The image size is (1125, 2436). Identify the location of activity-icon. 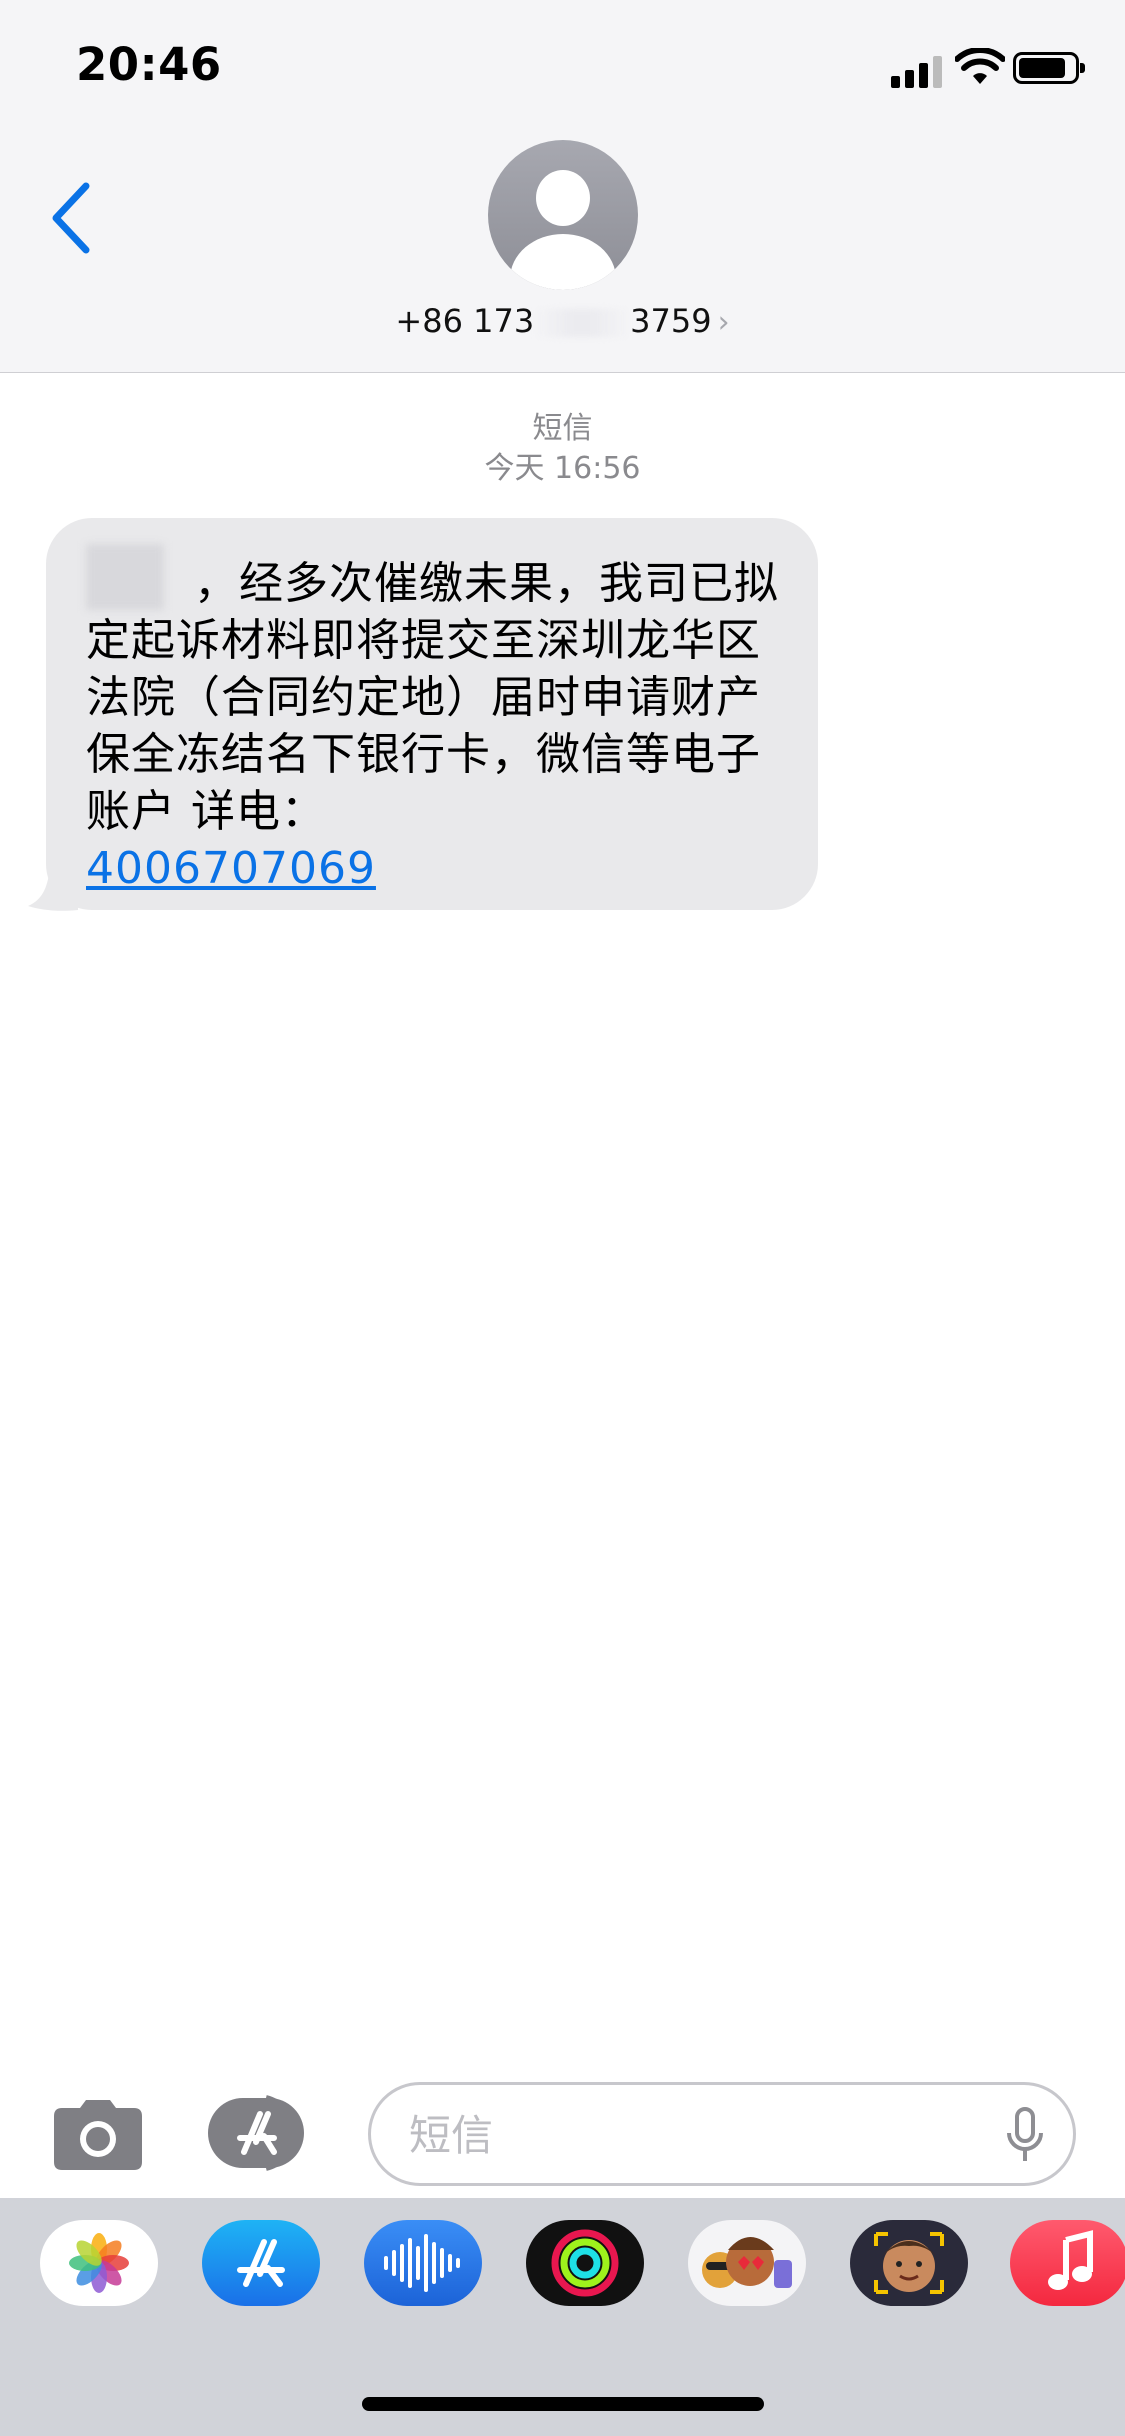
(585, 2263).